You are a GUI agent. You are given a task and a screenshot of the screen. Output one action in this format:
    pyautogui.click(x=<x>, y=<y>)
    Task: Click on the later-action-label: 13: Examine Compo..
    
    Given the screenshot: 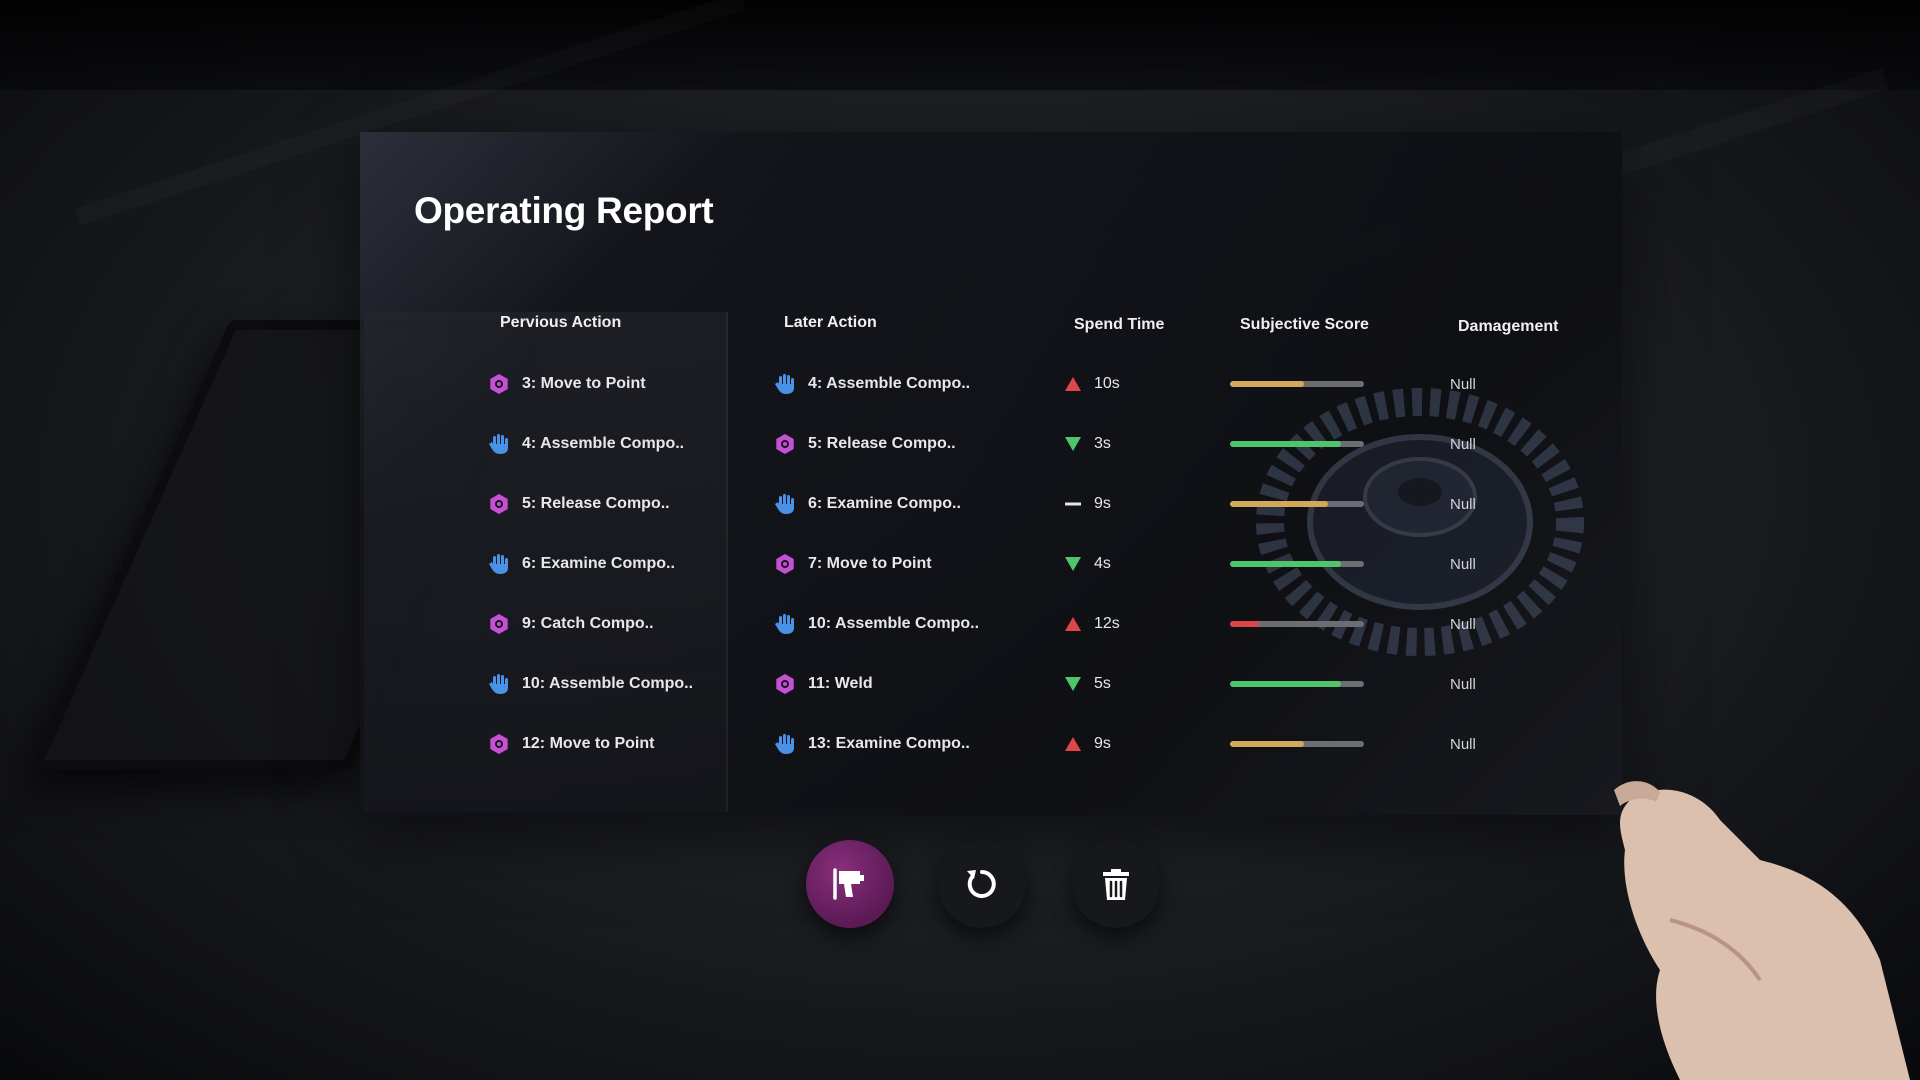 What is the action you would take?
    pyautogui.click(x=889, y=743)
    